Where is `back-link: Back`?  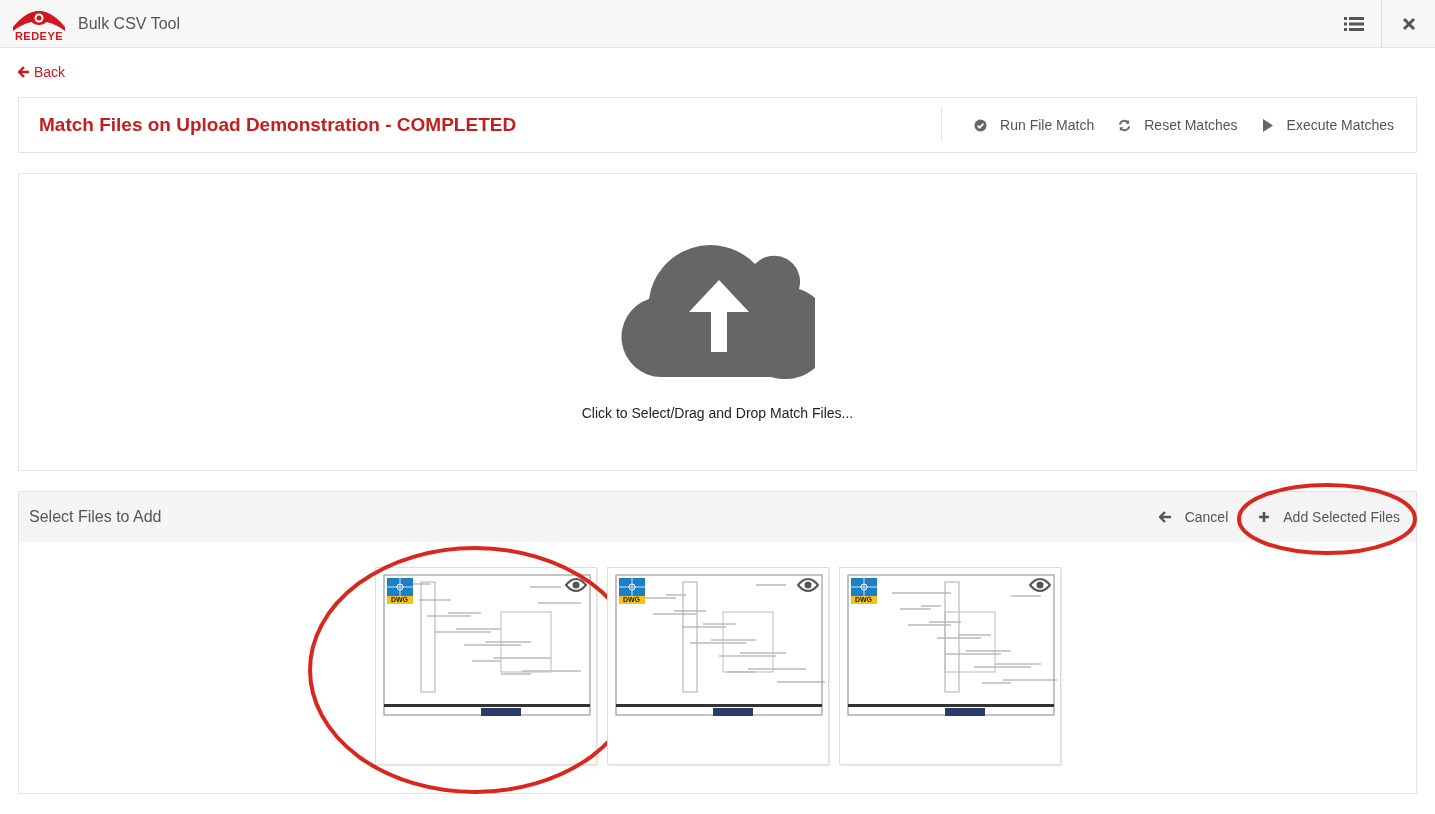 back-link: Back is located at coordinates (42, 72).